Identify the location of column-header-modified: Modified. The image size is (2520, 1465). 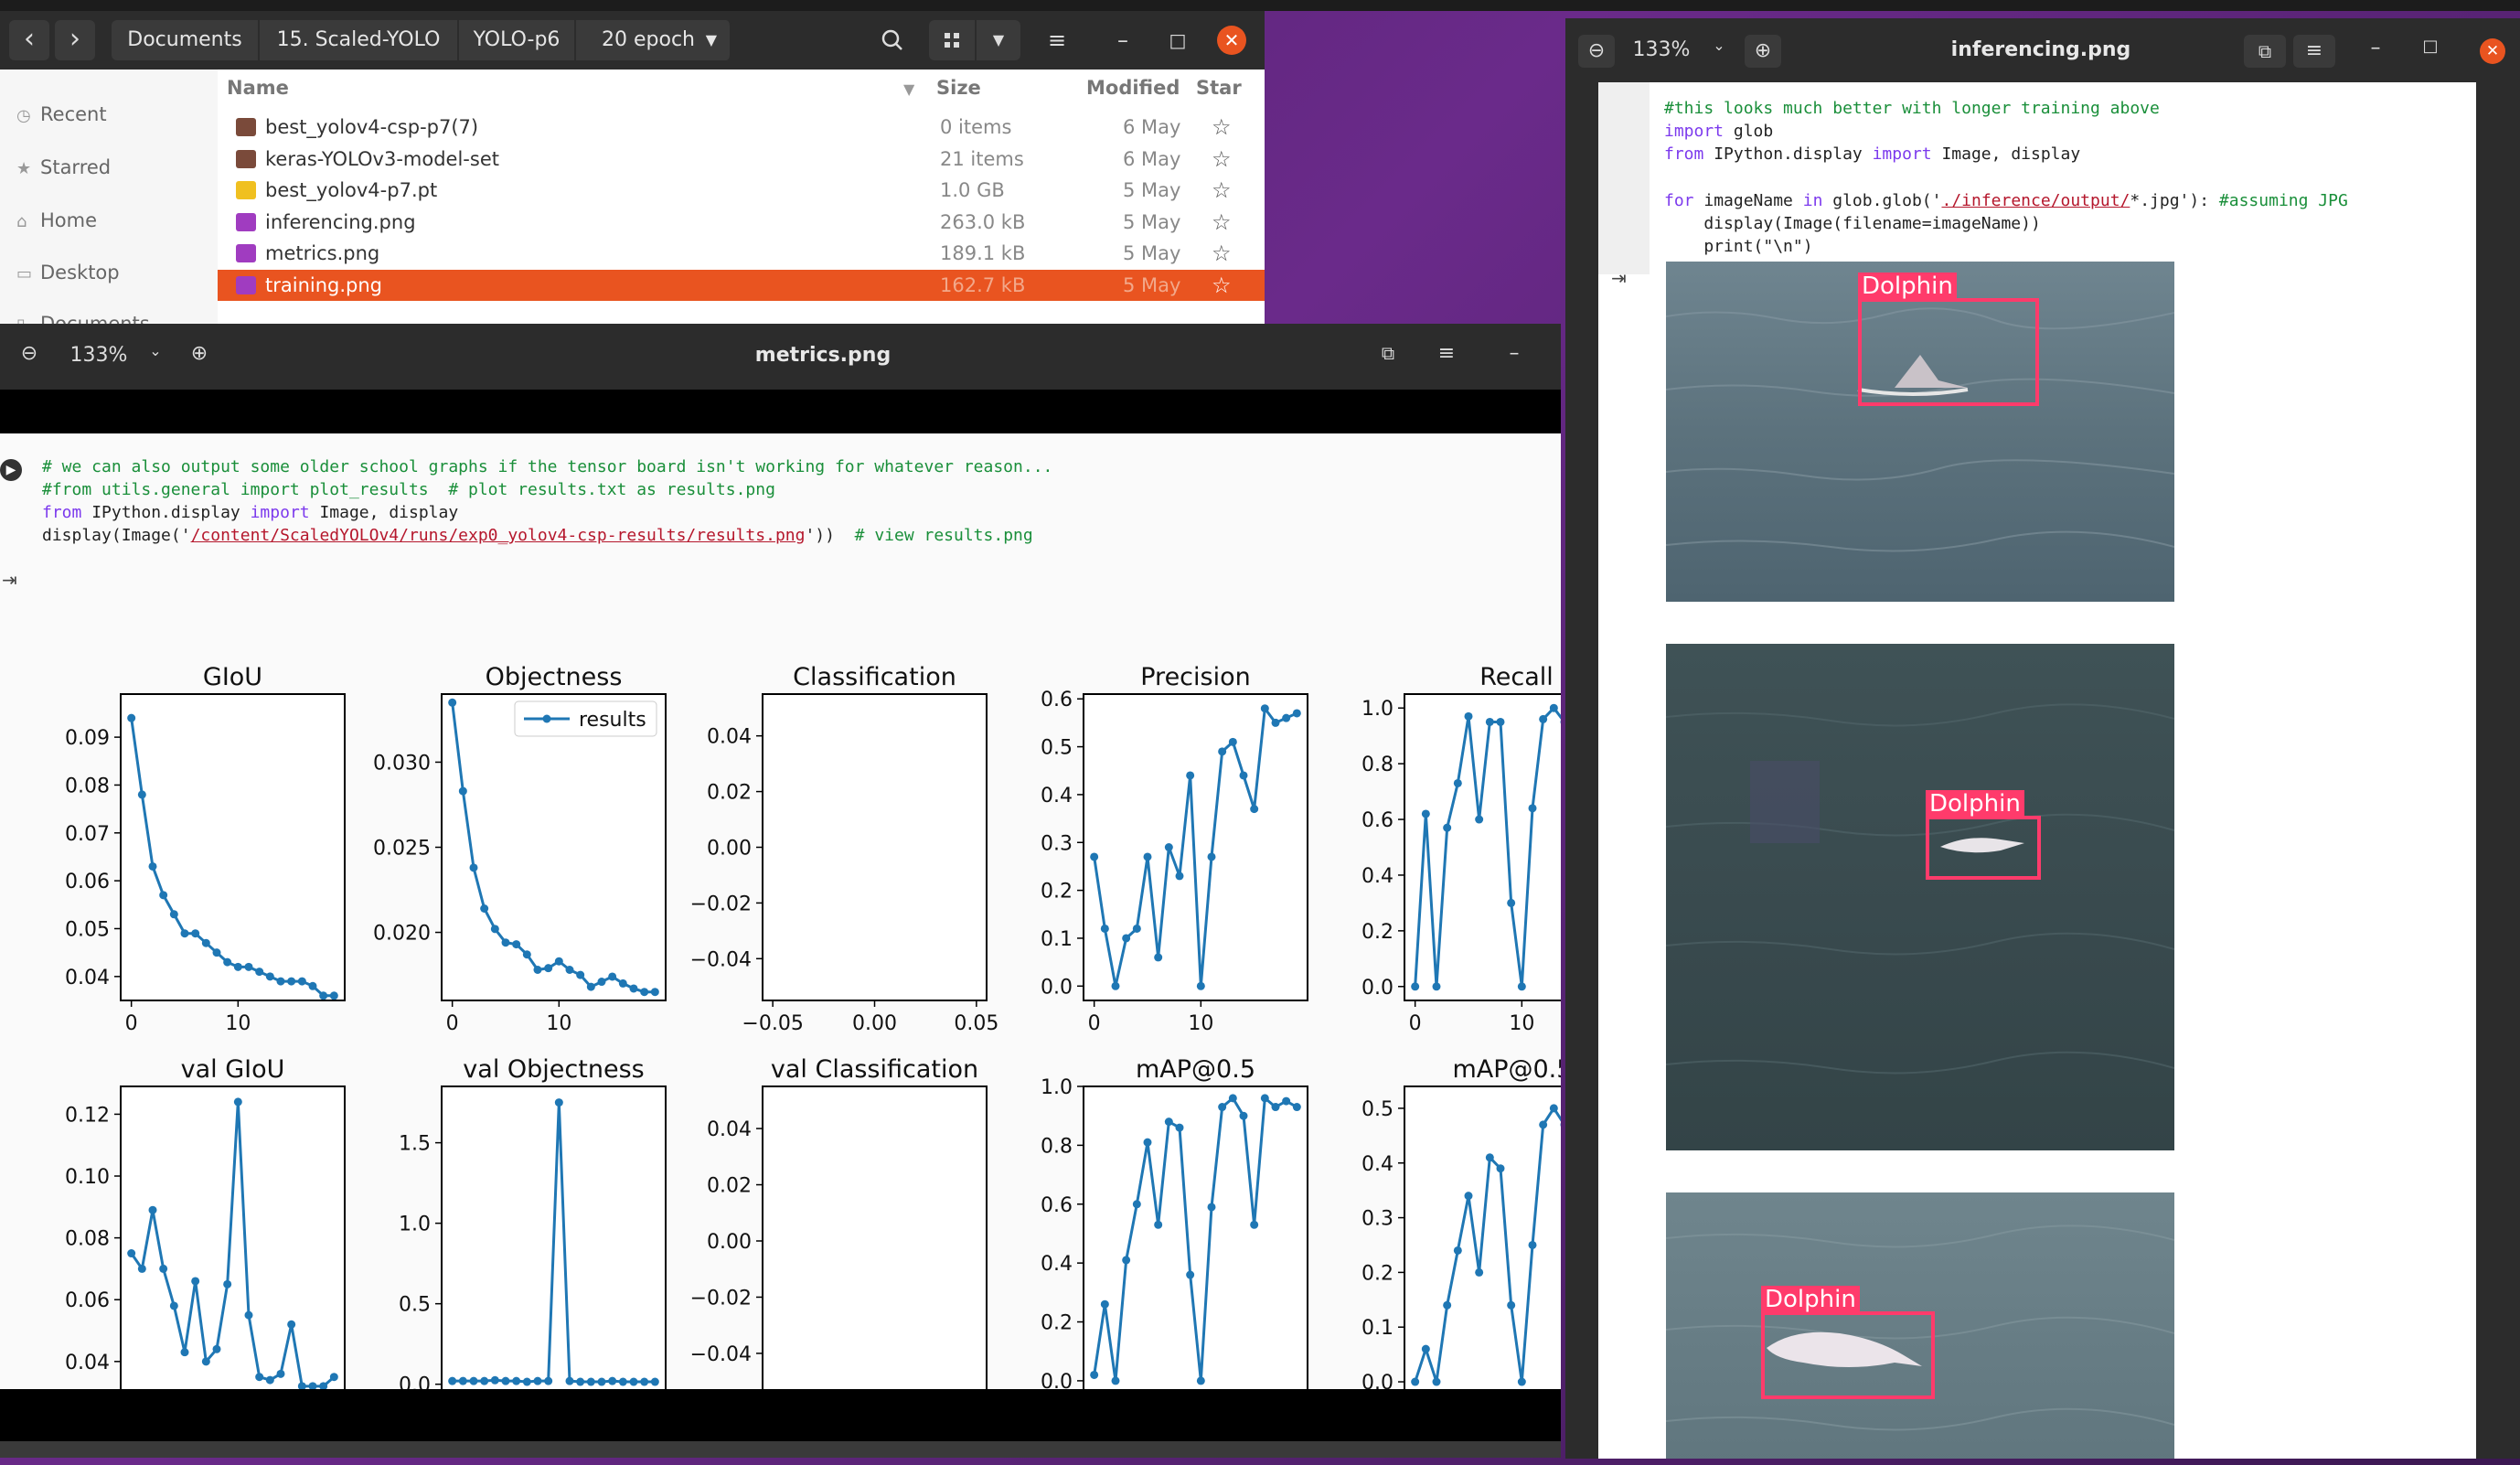
(1133, 88).